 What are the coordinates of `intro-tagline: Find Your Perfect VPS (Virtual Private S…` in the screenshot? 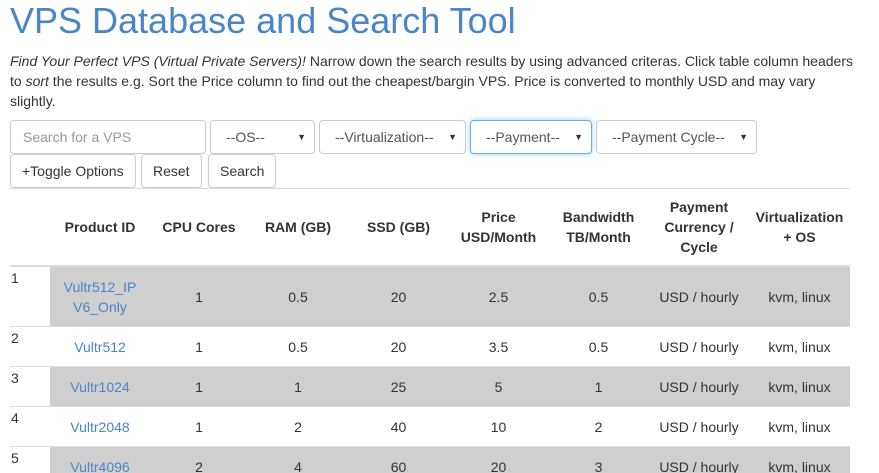 It's located at (158, 61).